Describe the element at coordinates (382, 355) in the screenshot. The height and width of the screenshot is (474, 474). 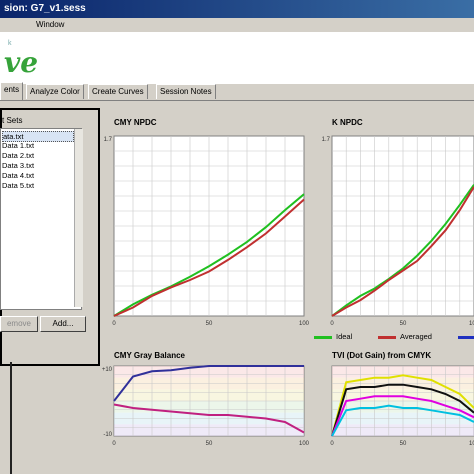
I see `chart-title-tvi: TVI (Dot Gain) from CMYK` at that location.